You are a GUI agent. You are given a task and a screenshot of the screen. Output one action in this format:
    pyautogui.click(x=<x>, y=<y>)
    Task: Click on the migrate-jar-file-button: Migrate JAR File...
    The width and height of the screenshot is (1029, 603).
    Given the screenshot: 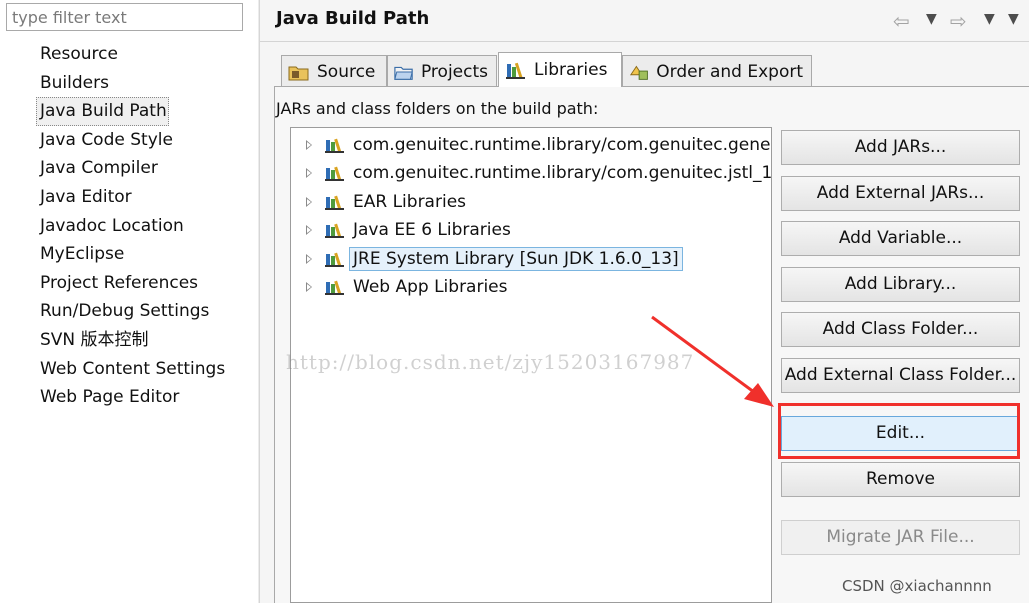 What is the action you would take?
    pyautogui.click(x=900, y=537)
    